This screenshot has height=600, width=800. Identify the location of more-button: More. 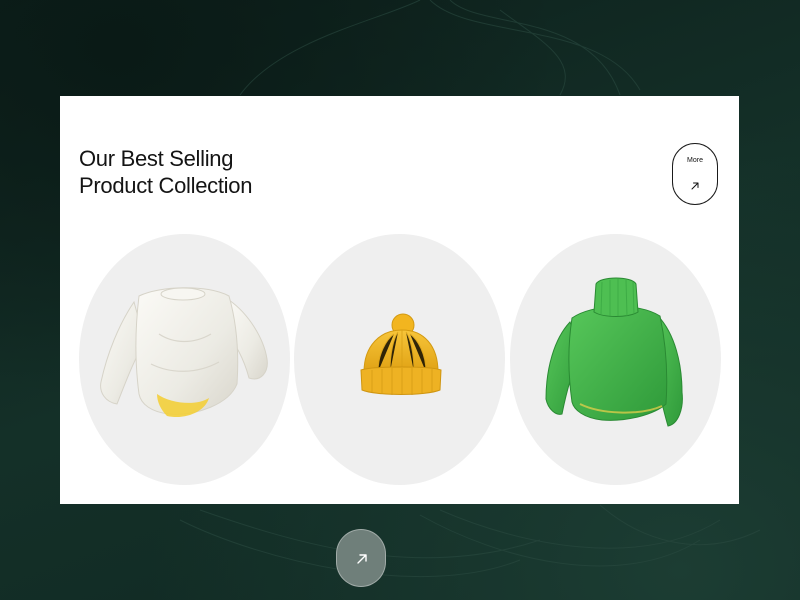
(695, 174).